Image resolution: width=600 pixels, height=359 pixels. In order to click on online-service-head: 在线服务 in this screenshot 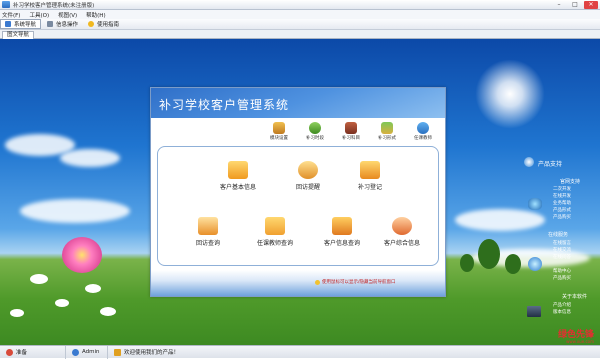, I will do `click(558, 235)`.